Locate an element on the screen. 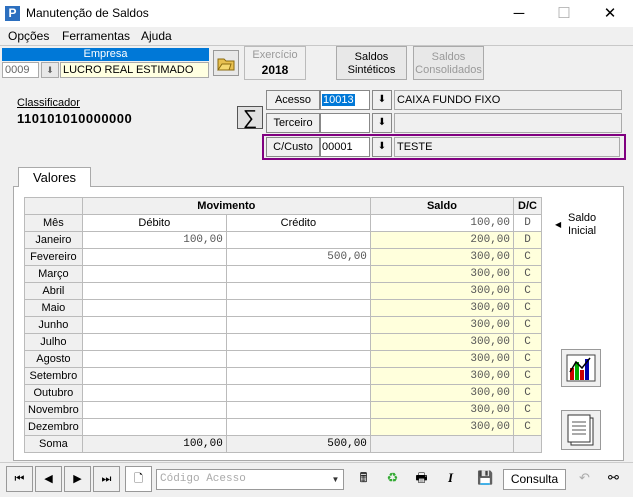  document-icon is located at coordinates (580, 430).